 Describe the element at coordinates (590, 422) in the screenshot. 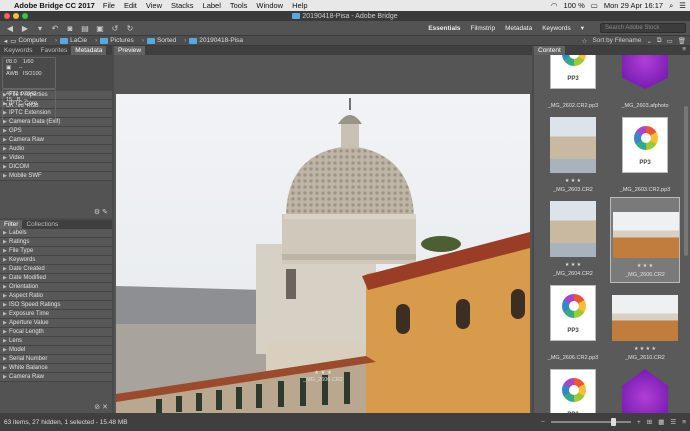

I see `thumbnail-size-slider` at that location.